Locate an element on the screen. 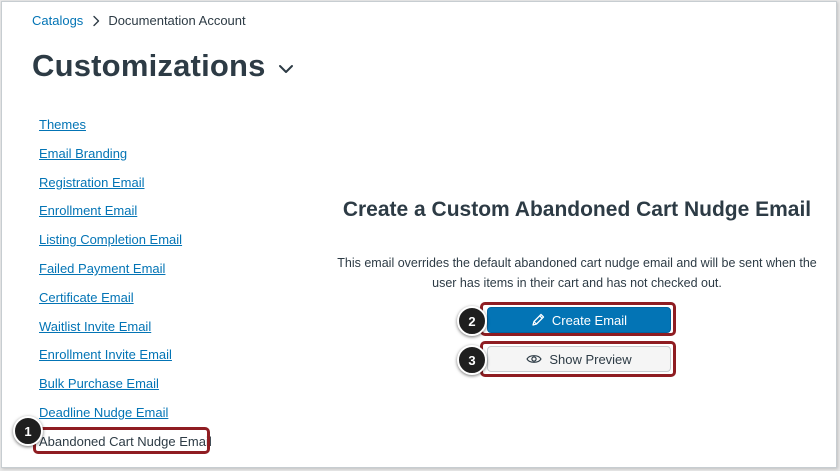 The image size is (840, 471). breadcrumb: Catalogs Documentation Account is located at coordinates (139, 20).